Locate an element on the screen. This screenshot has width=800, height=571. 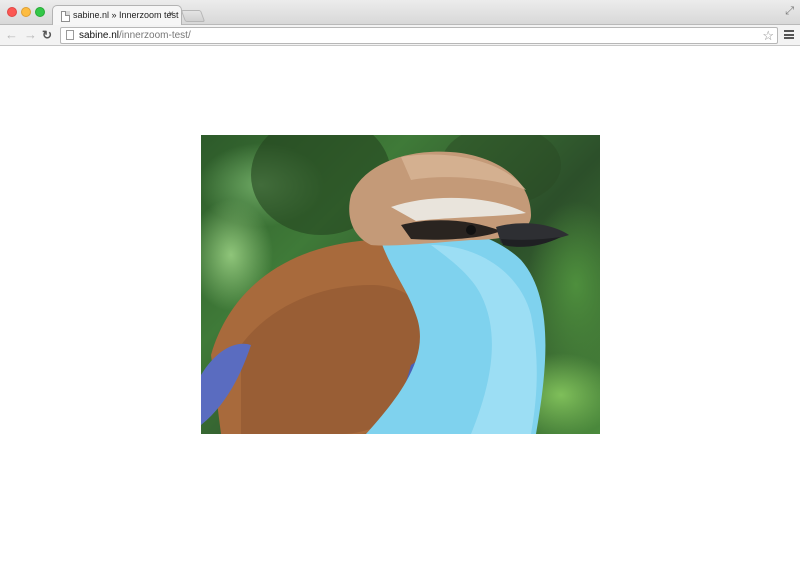
address-bar: sabine.nl/innerzoom-test/ ☆ is located at coordinates (419, 35).